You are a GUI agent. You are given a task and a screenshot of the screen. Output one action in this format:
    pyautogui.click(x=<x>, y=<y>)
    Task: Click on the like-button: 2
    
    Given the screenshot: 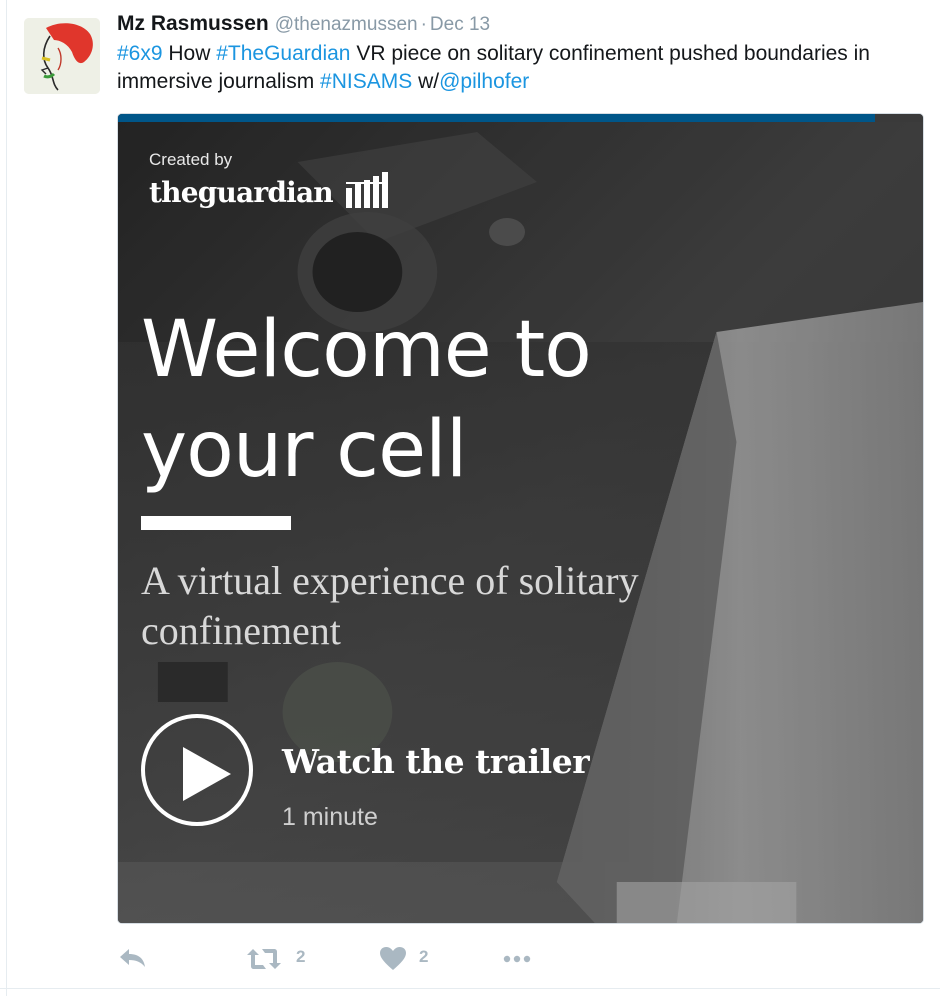 What is the action you would take?
    pyautogui.click(x=414, y=959)
    